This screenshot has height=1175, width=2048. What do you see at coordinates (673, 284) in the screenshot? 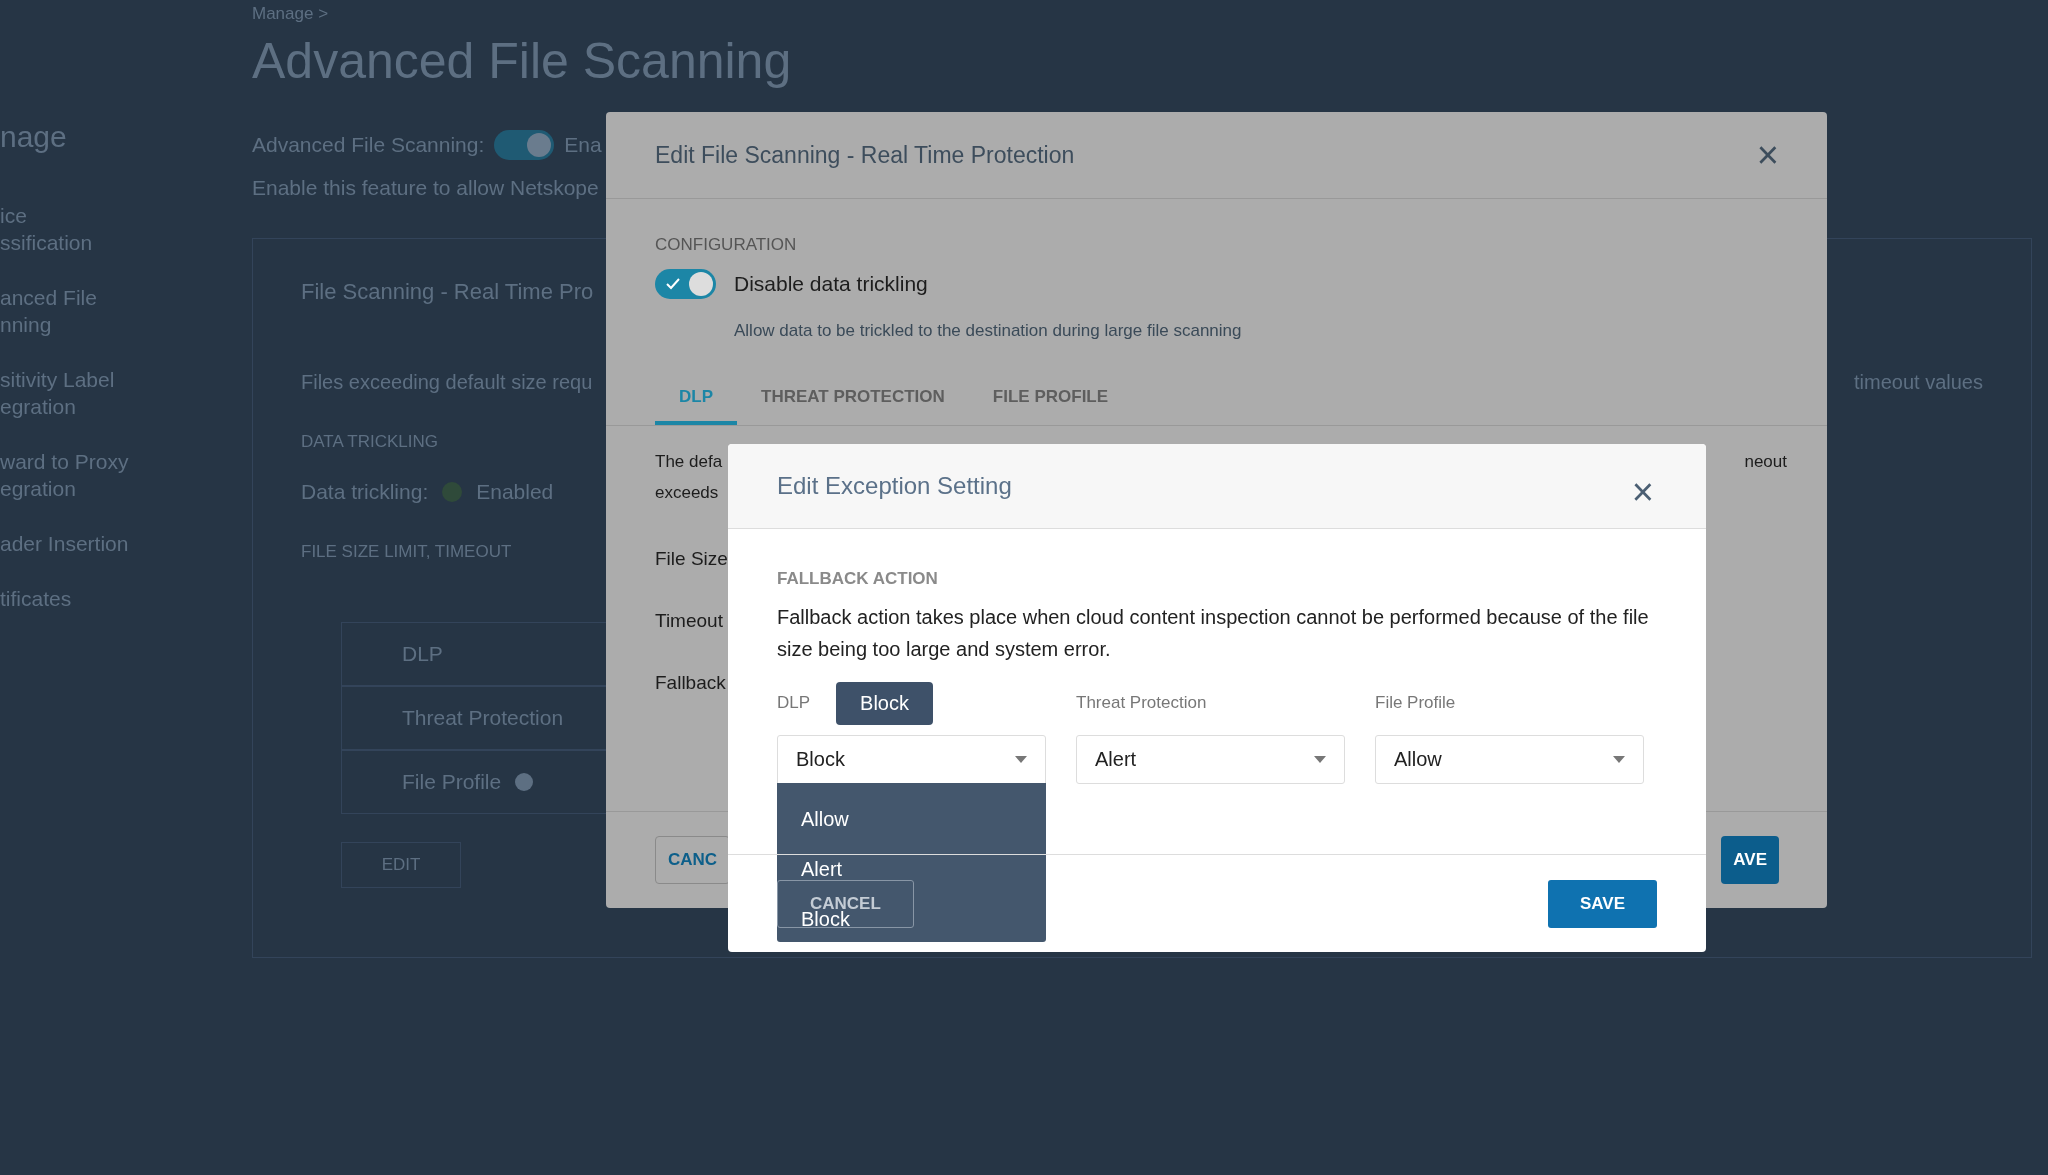
I see `check-icon` at bounding box center [673, 284].